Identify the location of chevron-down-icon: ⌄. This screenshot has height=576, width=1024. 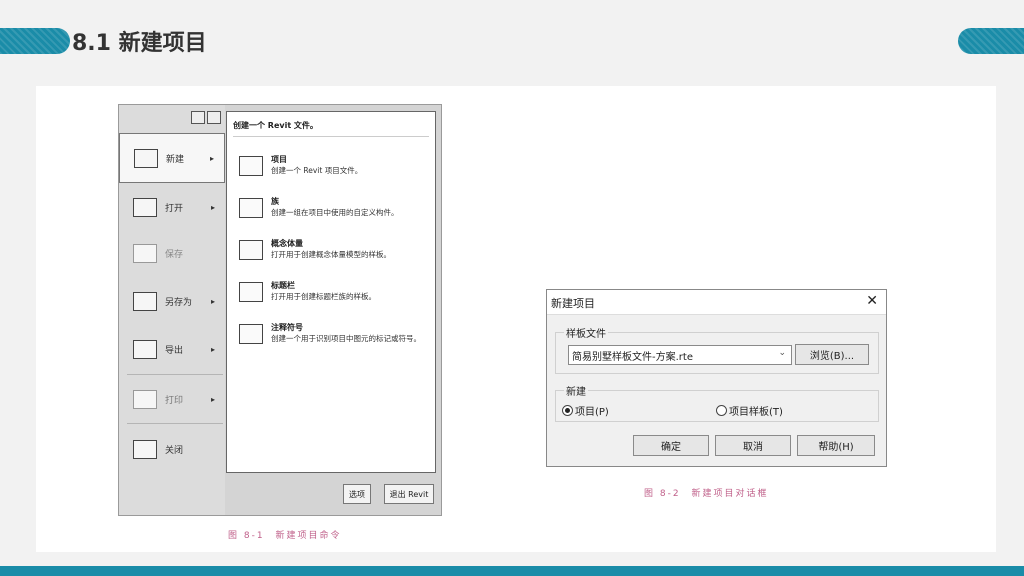
(782, 353).